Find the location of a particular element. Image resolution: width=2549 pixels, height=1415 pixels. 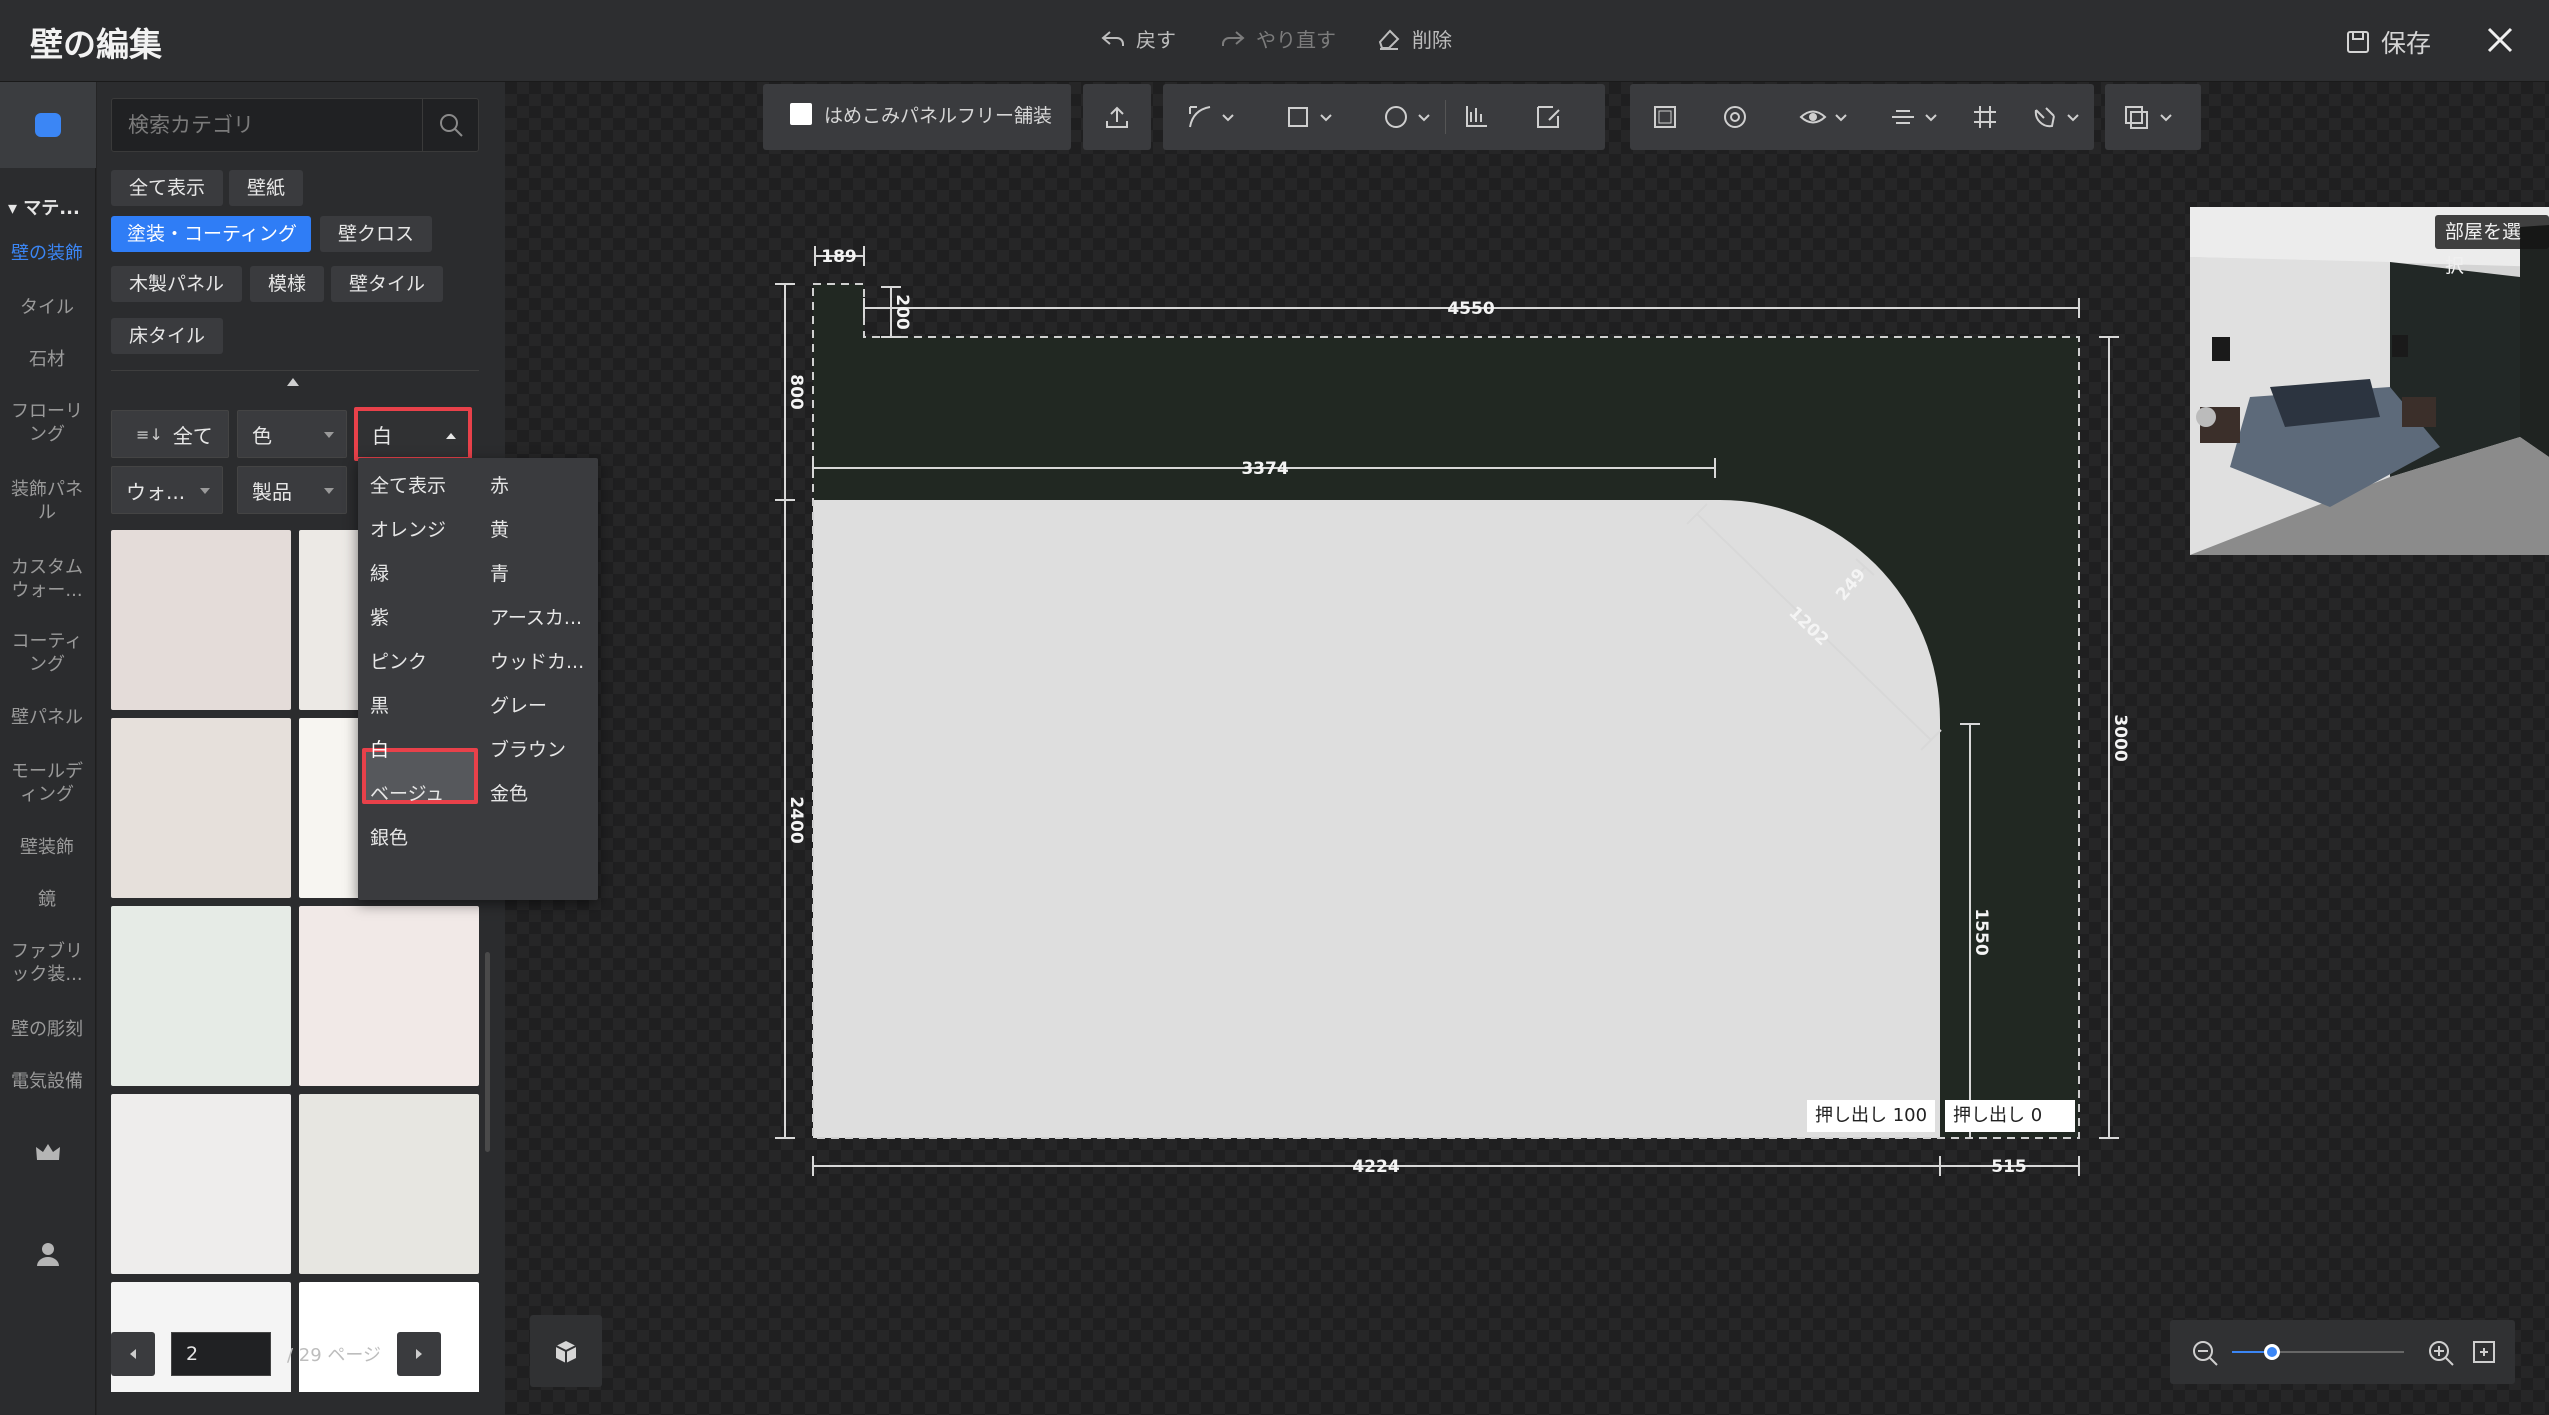

search-button is located at coordinates (450, 125).